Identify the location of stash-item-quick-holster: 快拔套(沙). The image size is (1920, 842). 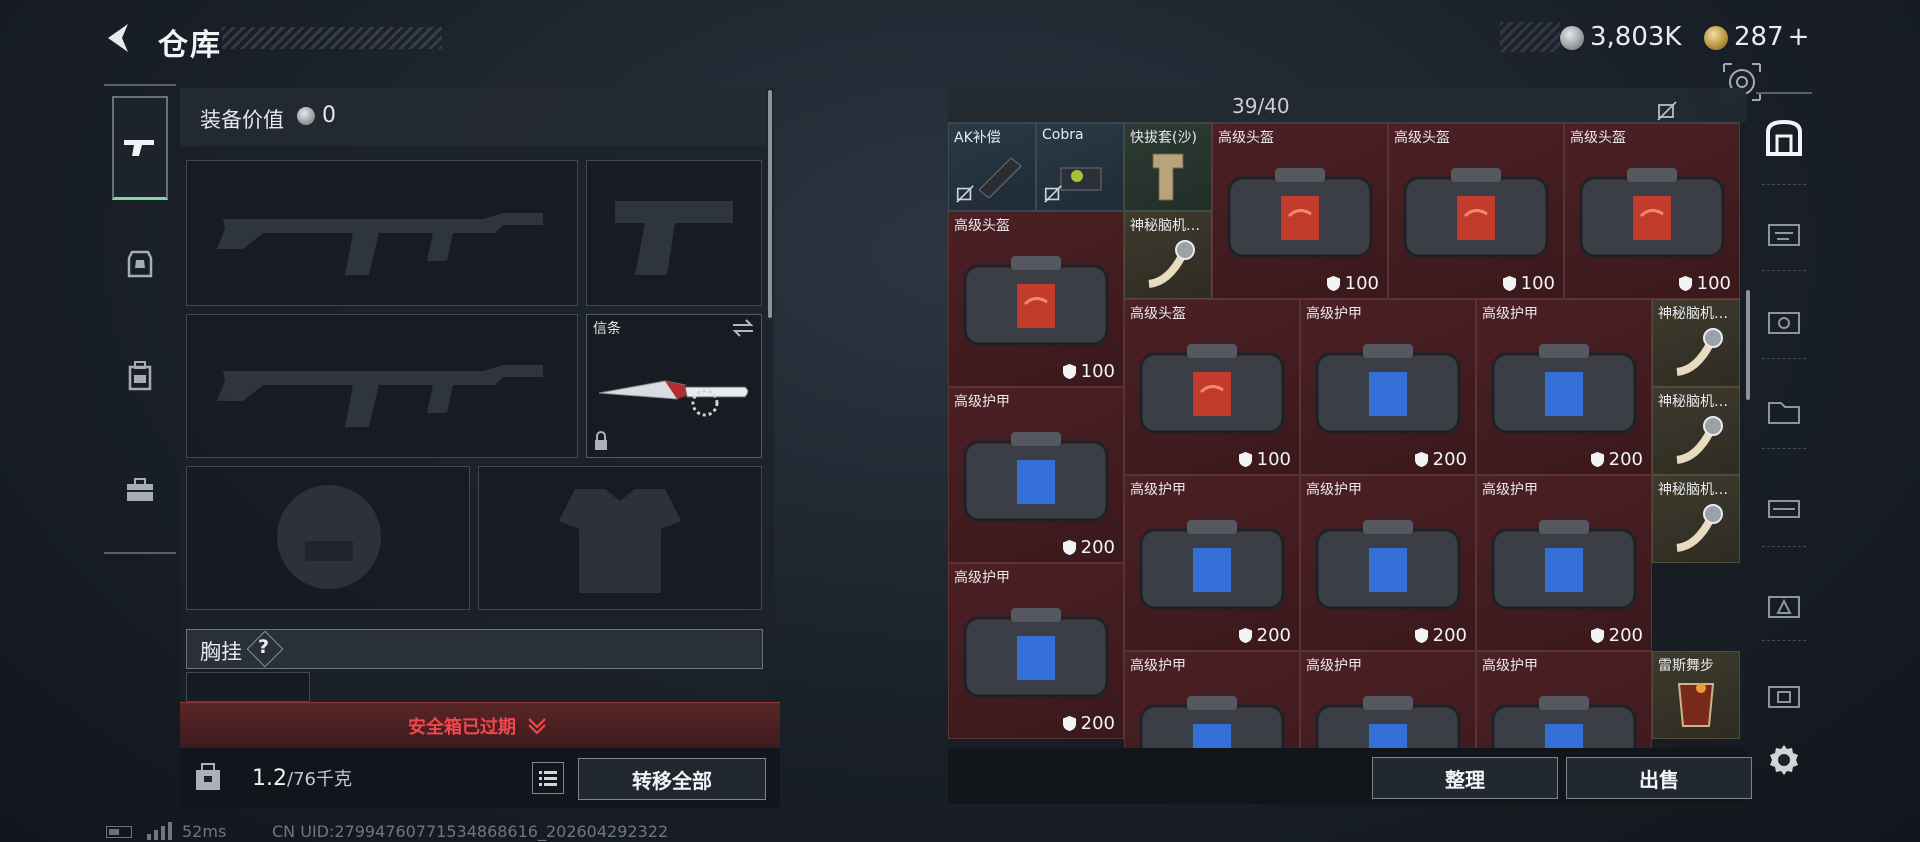
(1168, 167).